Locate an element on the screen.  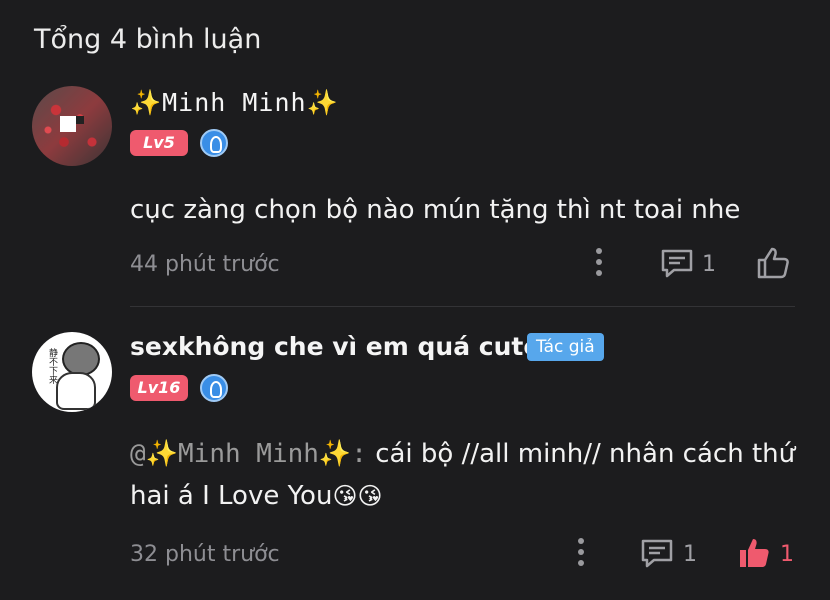
like-icon is located at coordinates (773, 263).